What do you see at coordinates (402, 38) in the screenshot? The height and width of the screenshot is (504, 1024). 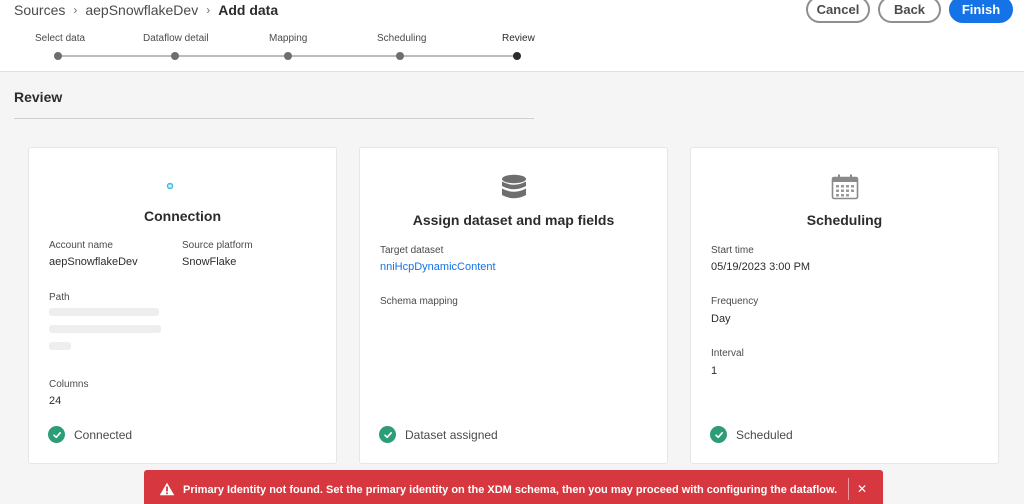 I see `step-label: Scheduling` at bounding box center [402, 38].